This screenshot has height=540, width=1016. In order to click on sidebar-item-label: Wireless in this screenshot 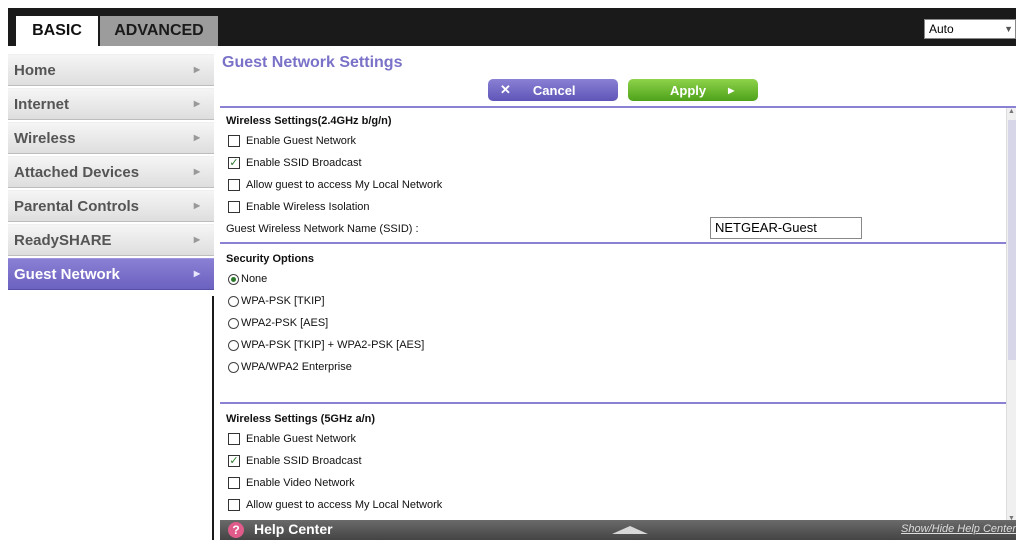, I will do `click(45, 138)`.